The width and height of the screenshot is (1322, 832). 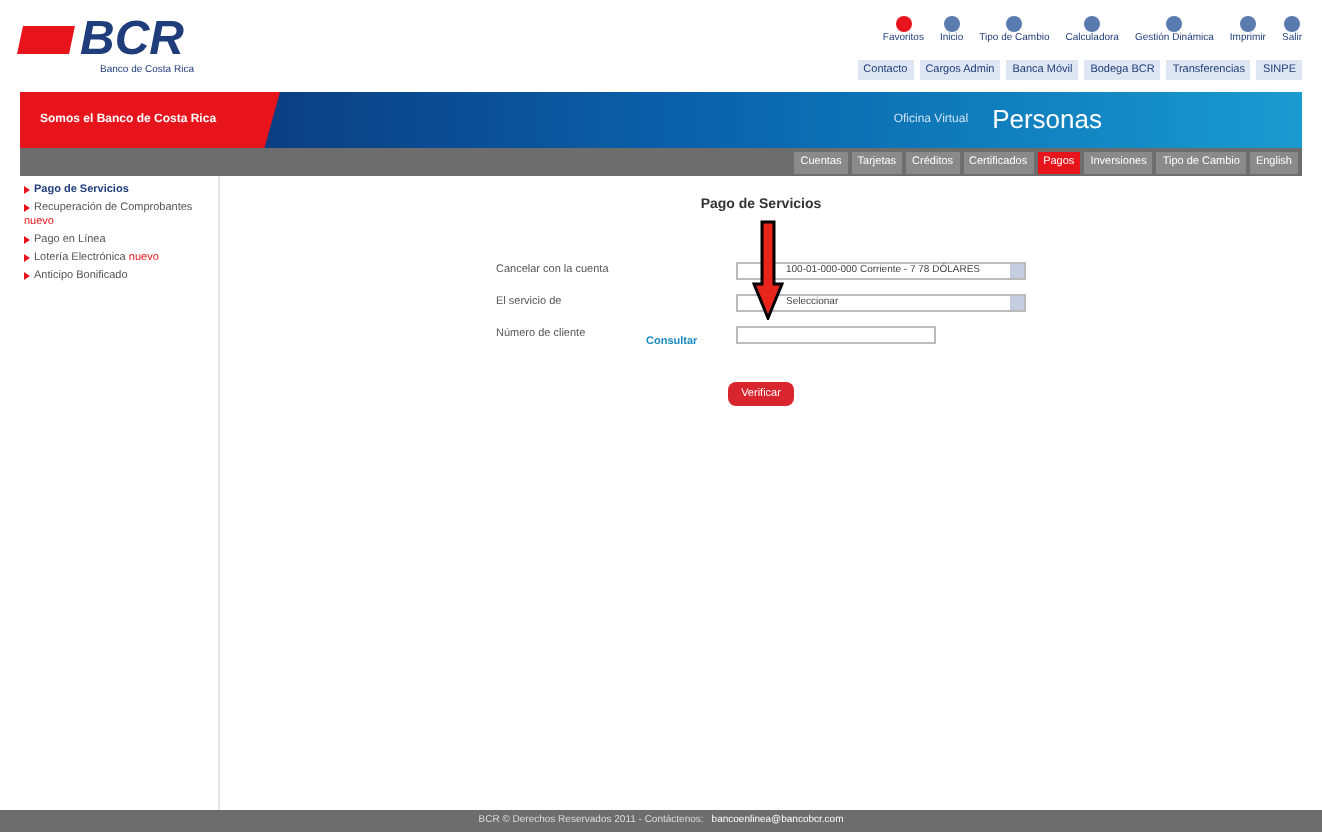 What do you see at coordinates (132, 40) in the screenshot?
I see `logo: BCR` at bounding box center [132, 40].